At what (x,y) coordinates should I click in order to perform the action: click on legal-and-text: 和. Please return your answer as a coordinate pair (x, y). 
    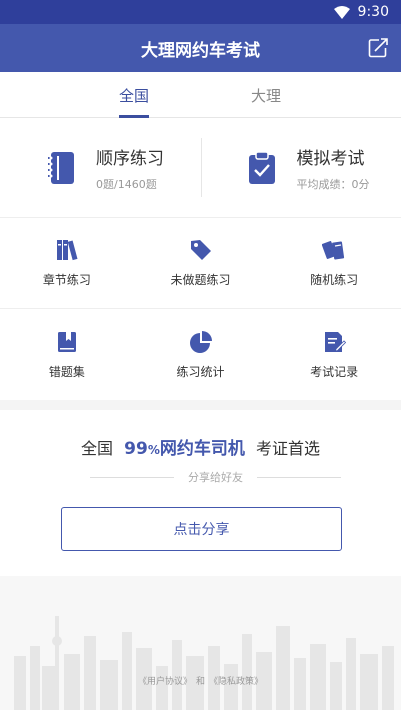
    Looking at the image, I should click on (200, 682).